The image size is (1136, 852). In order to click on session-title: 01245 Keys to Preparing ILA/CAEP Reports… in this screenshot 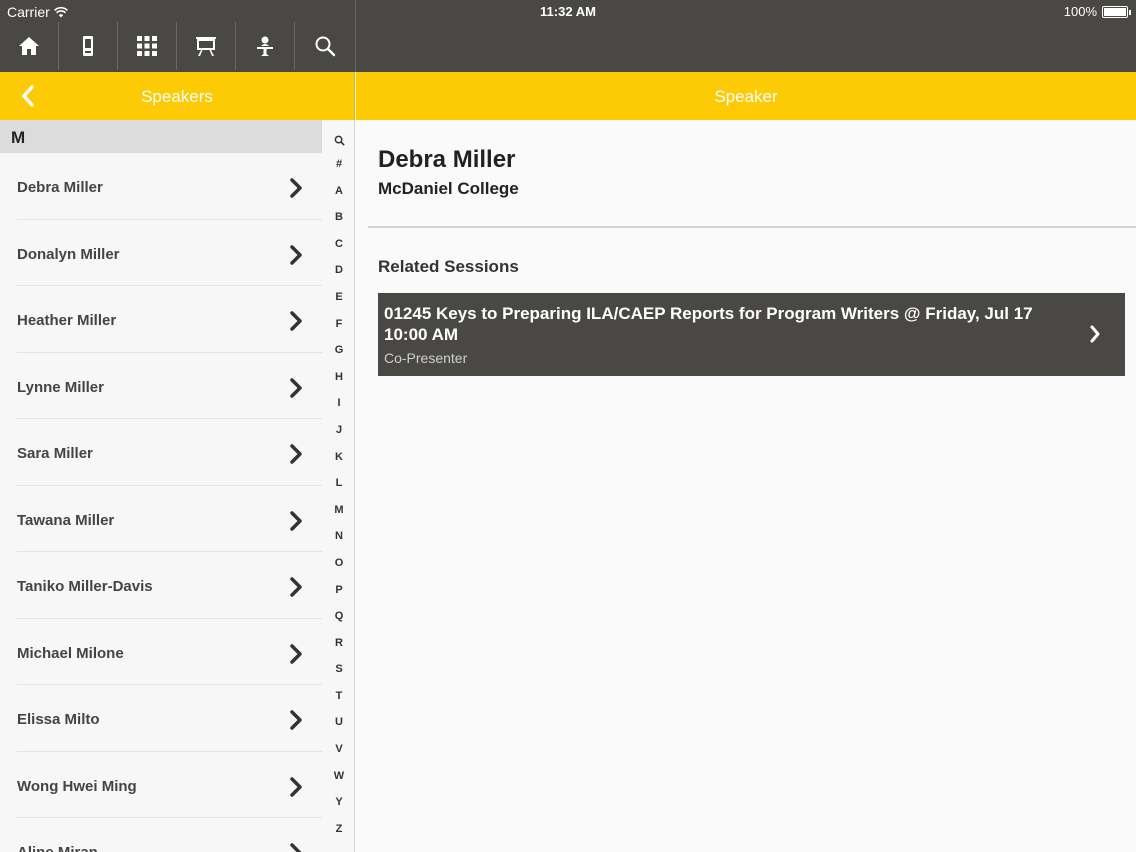, I will do `click(708, 324)`.